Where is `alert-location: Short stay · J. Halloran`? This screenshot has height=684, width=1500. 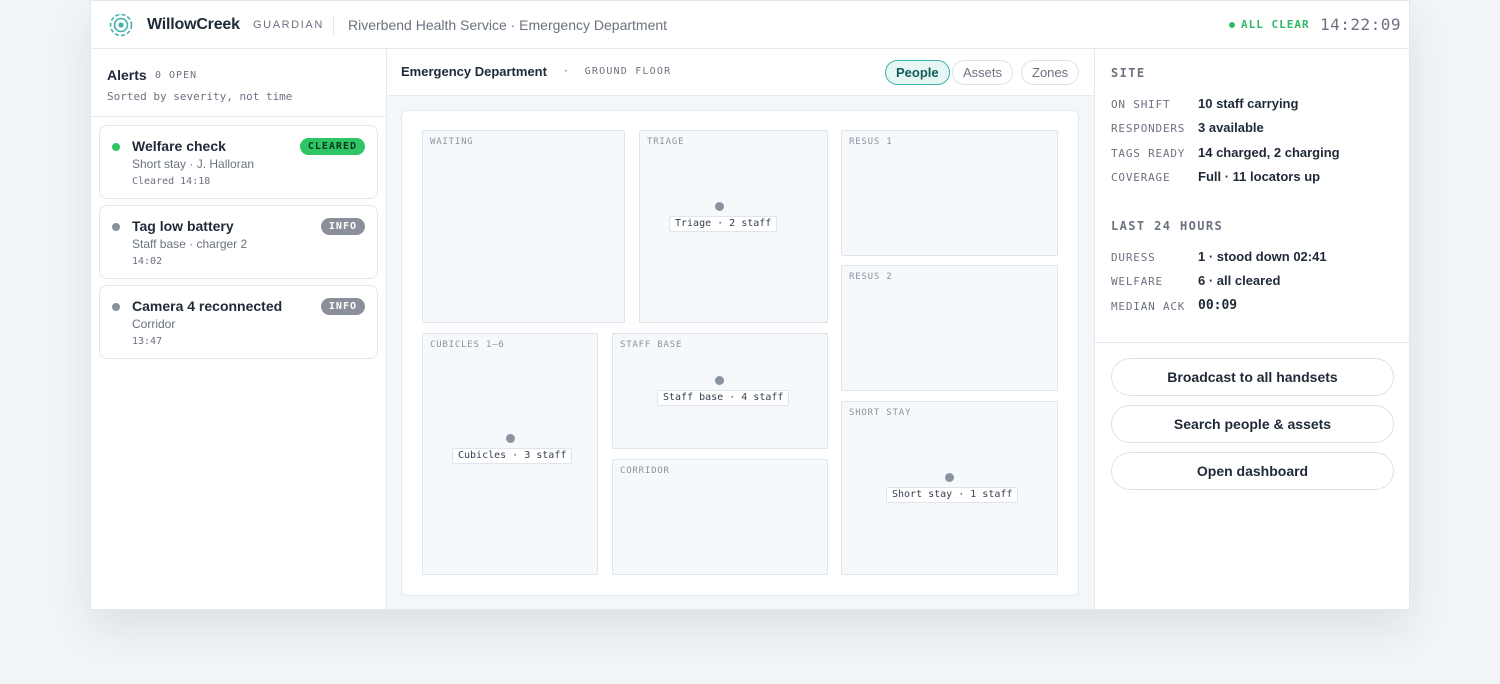
alert-location: Short stay · J. Halloran is located at coordinates (193, 164).